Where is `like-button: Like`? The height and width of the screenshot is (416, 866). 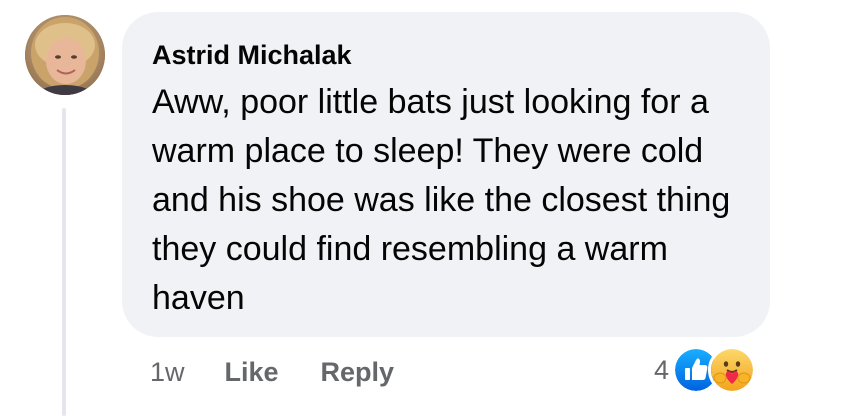
like-button: Like is located at coordinates (252, 372).